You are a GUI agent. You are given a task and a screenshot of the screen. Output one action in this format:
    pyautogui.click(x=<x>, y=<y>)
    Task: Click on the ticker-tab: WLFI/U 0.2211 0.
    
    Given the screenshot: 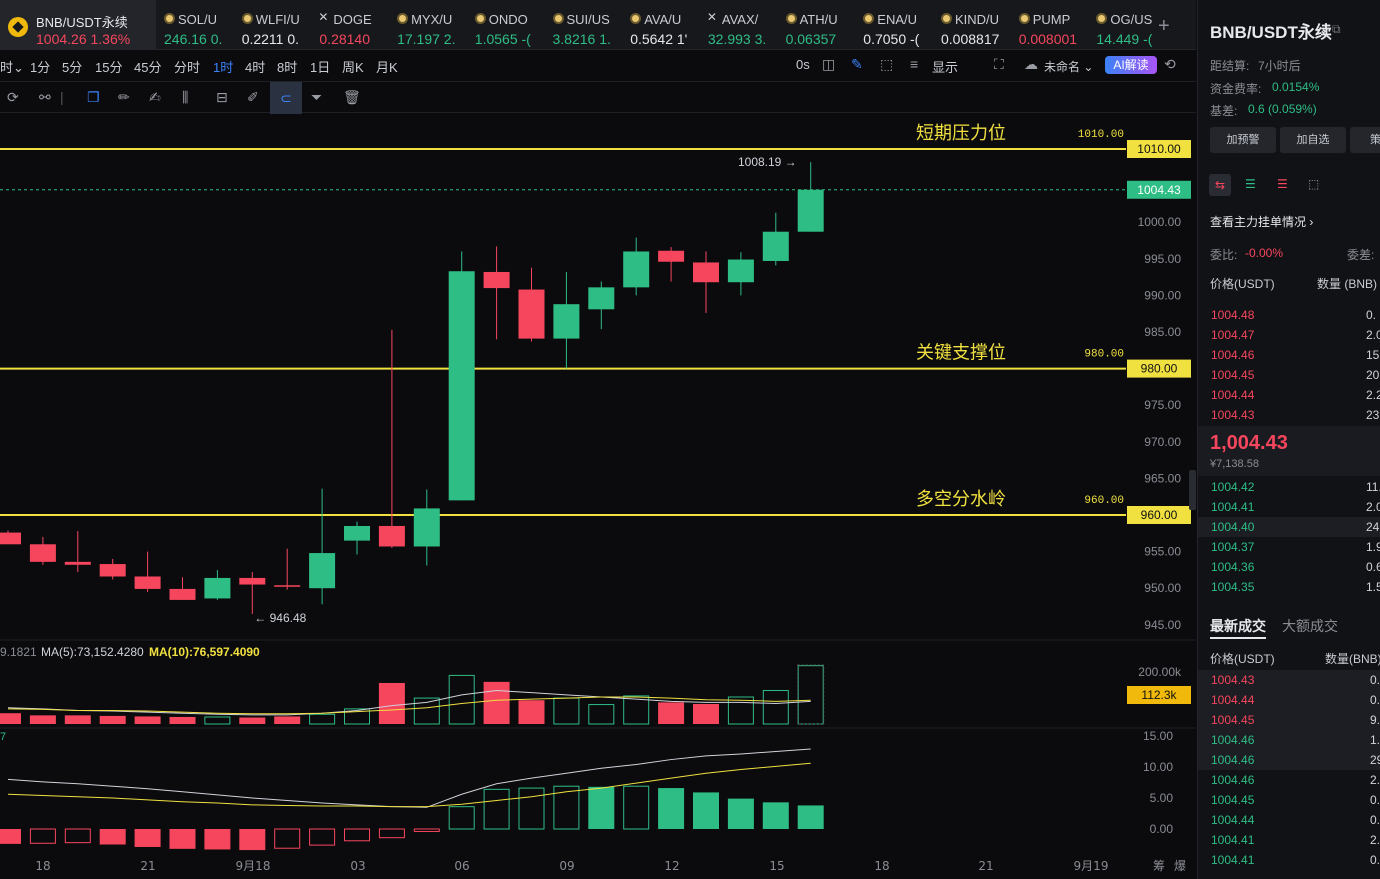 What is the action you would take?
    pyautogui.click(x=273, y=25)
    